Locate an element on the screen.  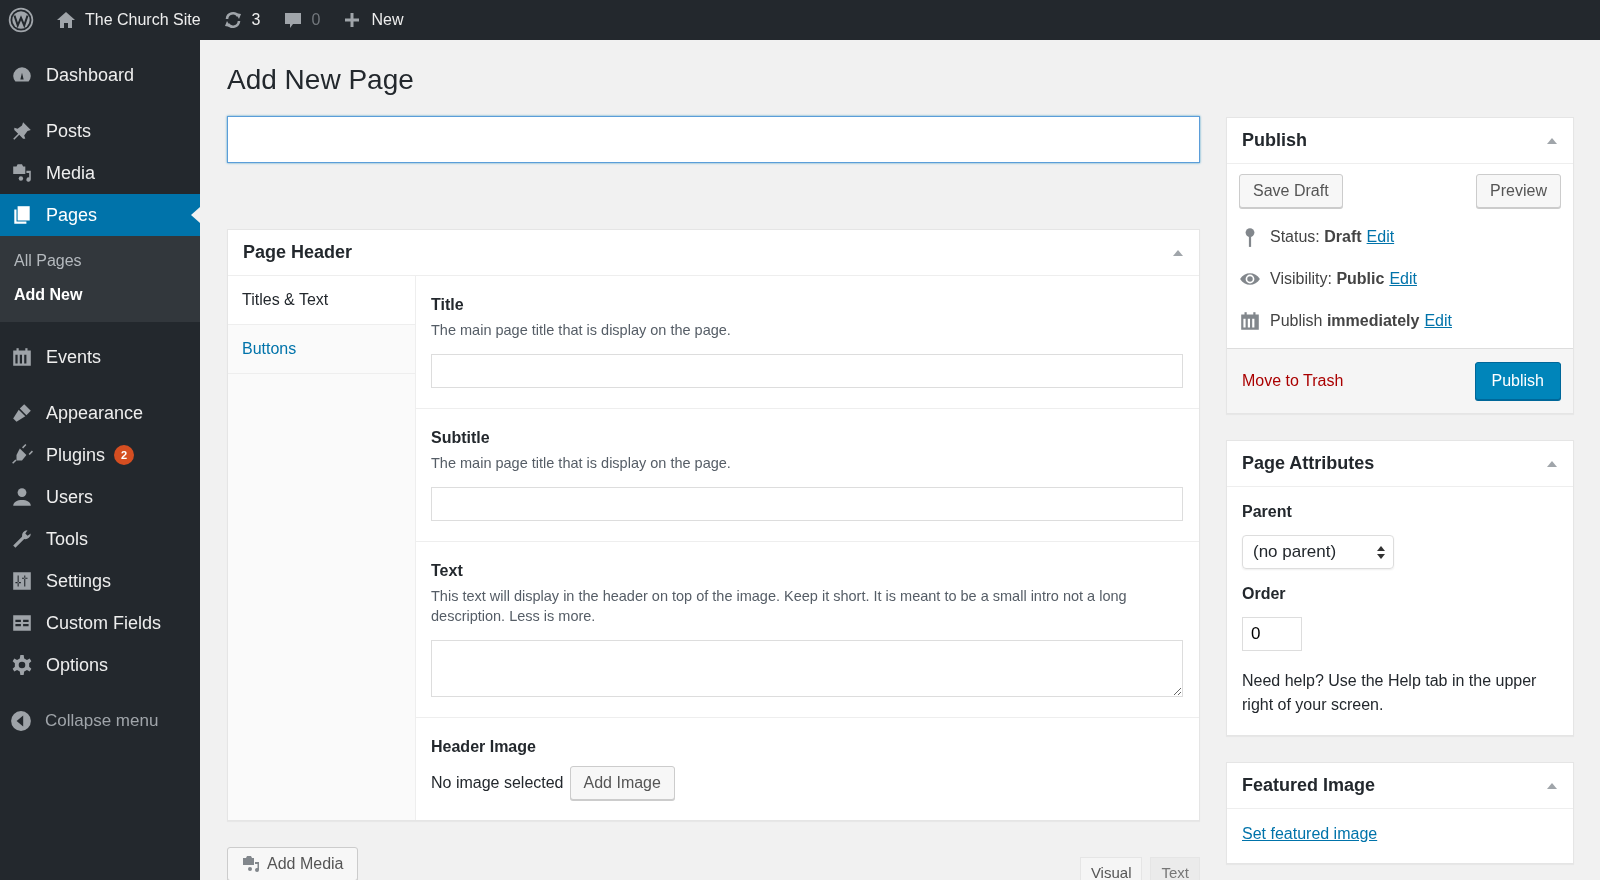
sidebar-menu-item: Users is located at coordinates (100, 497).